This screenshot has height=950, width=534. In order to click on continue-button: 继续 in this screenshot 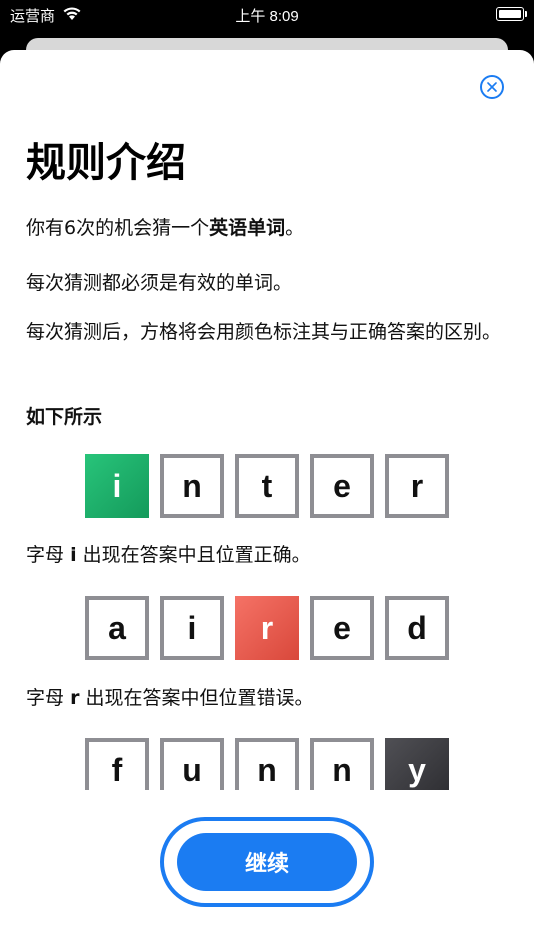, I will do `click(267, 862)`.